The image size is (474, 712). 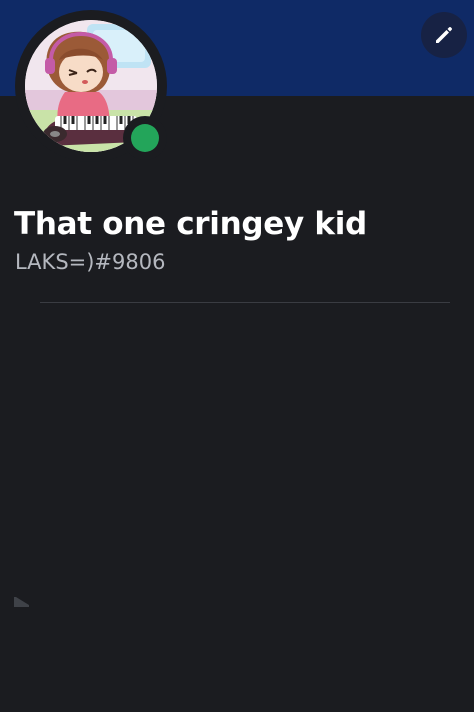 What do you see at coordinates (90, 262) in the screenshot?
I see `username-tag: LAKS=)#9806` at bounding box center [90, 262].